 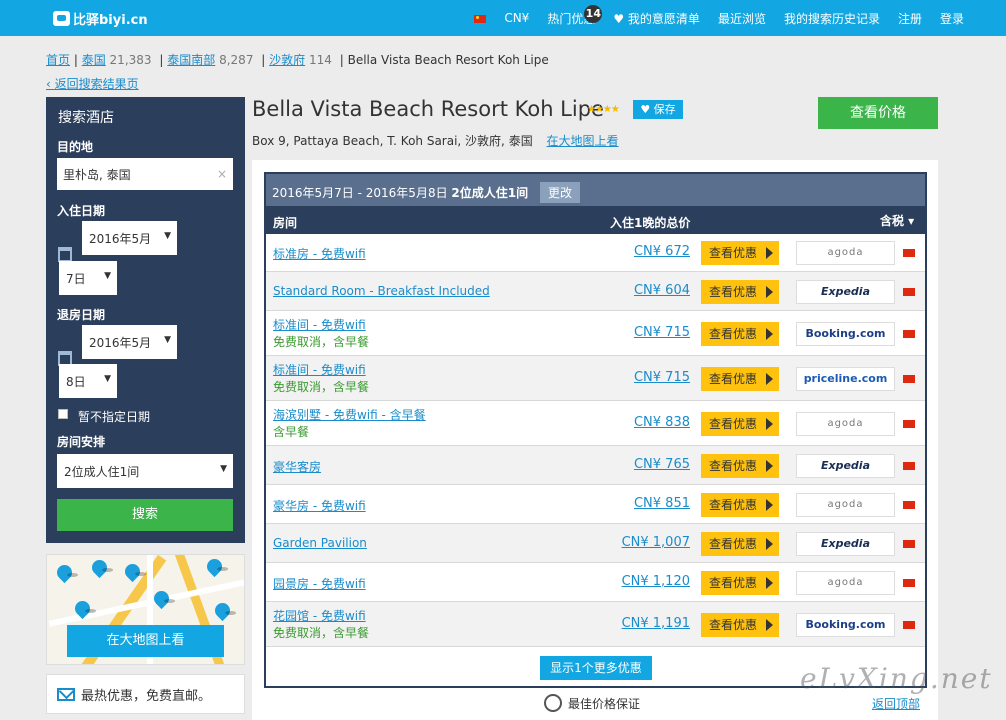 I want to click on room-name-link: Garden Pavilion, so click(x=320, y=543).